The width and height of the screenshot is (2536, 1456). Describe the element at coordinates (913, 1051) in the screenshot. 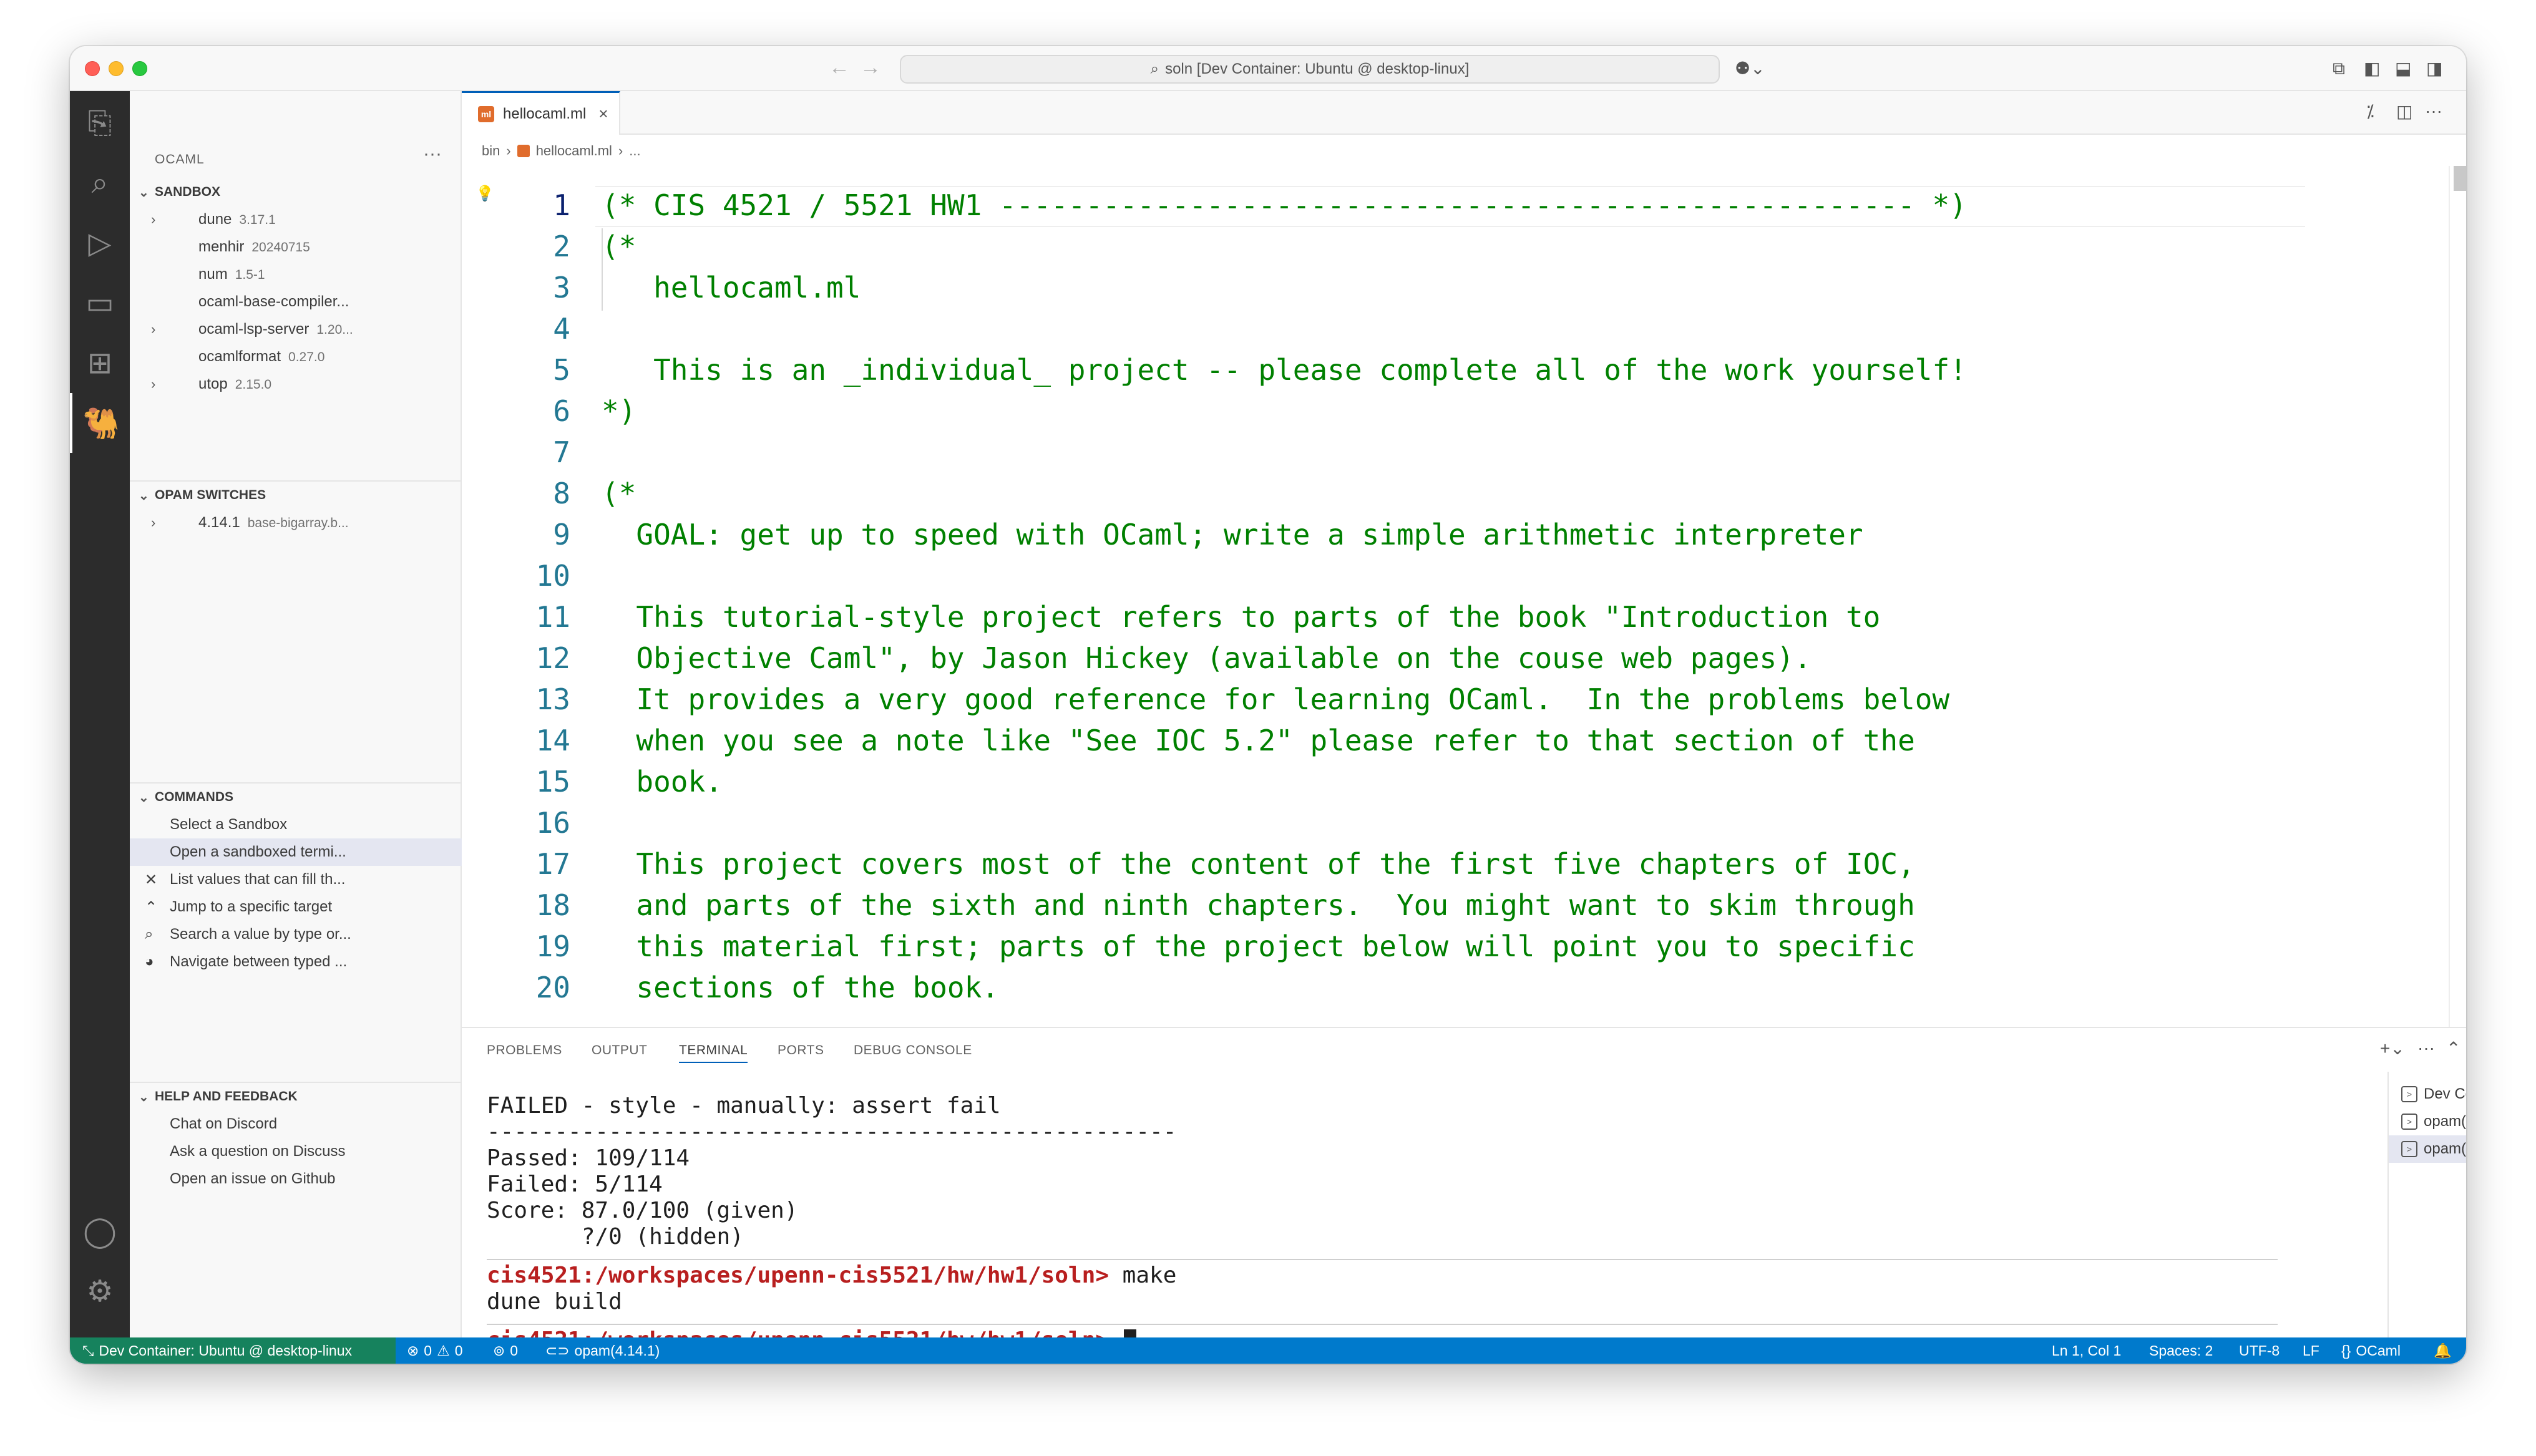

I see `tab-debug-console: DEBUG CONSOLE` at that location.